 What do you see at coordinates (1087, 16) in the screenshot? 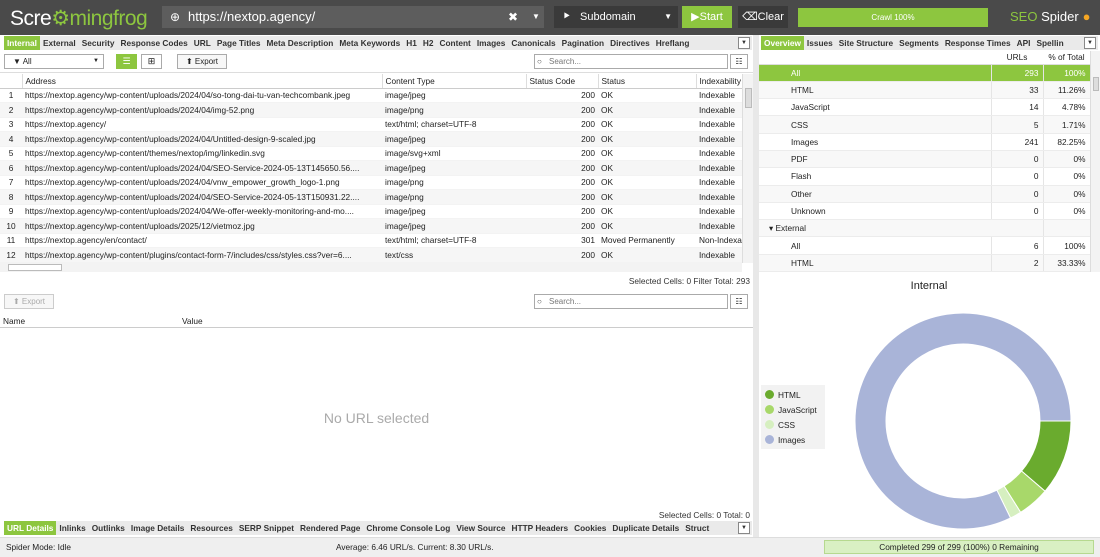
I see `notification-icon: ●` at bounding box center [1087, 16].